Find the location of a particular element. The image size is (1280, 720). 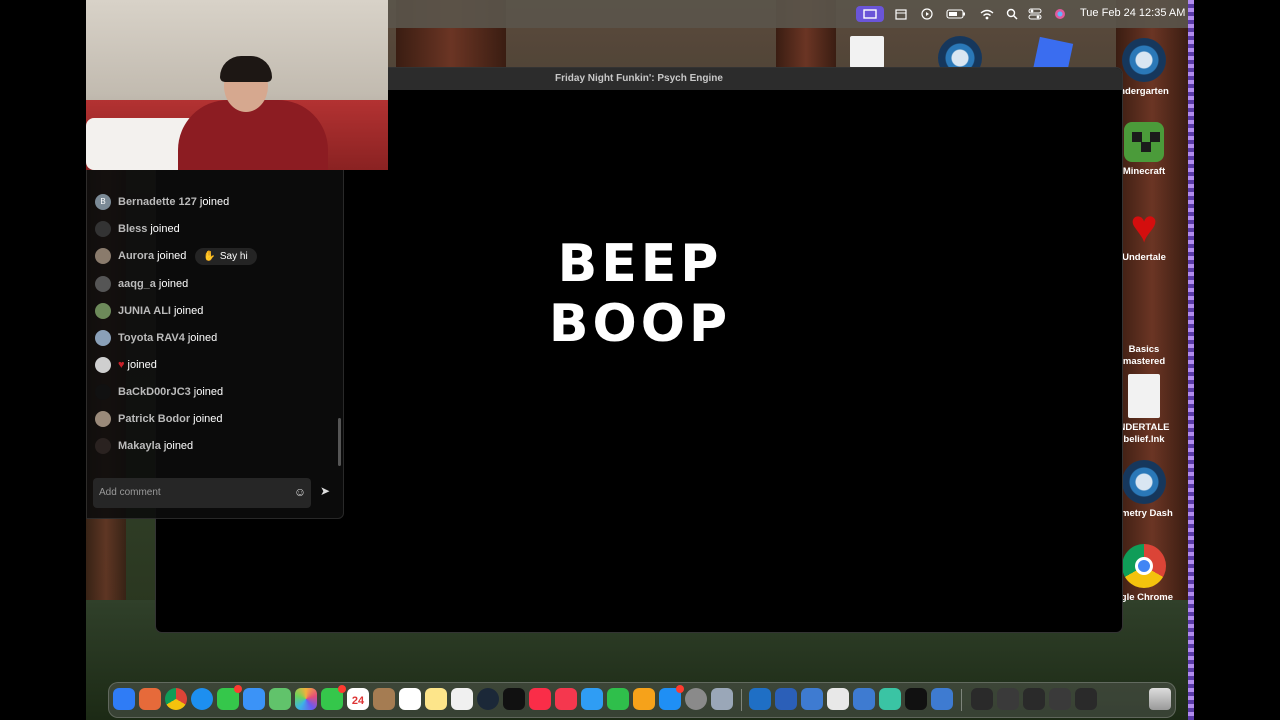

mail-icon is located at coordinates (254, 699).